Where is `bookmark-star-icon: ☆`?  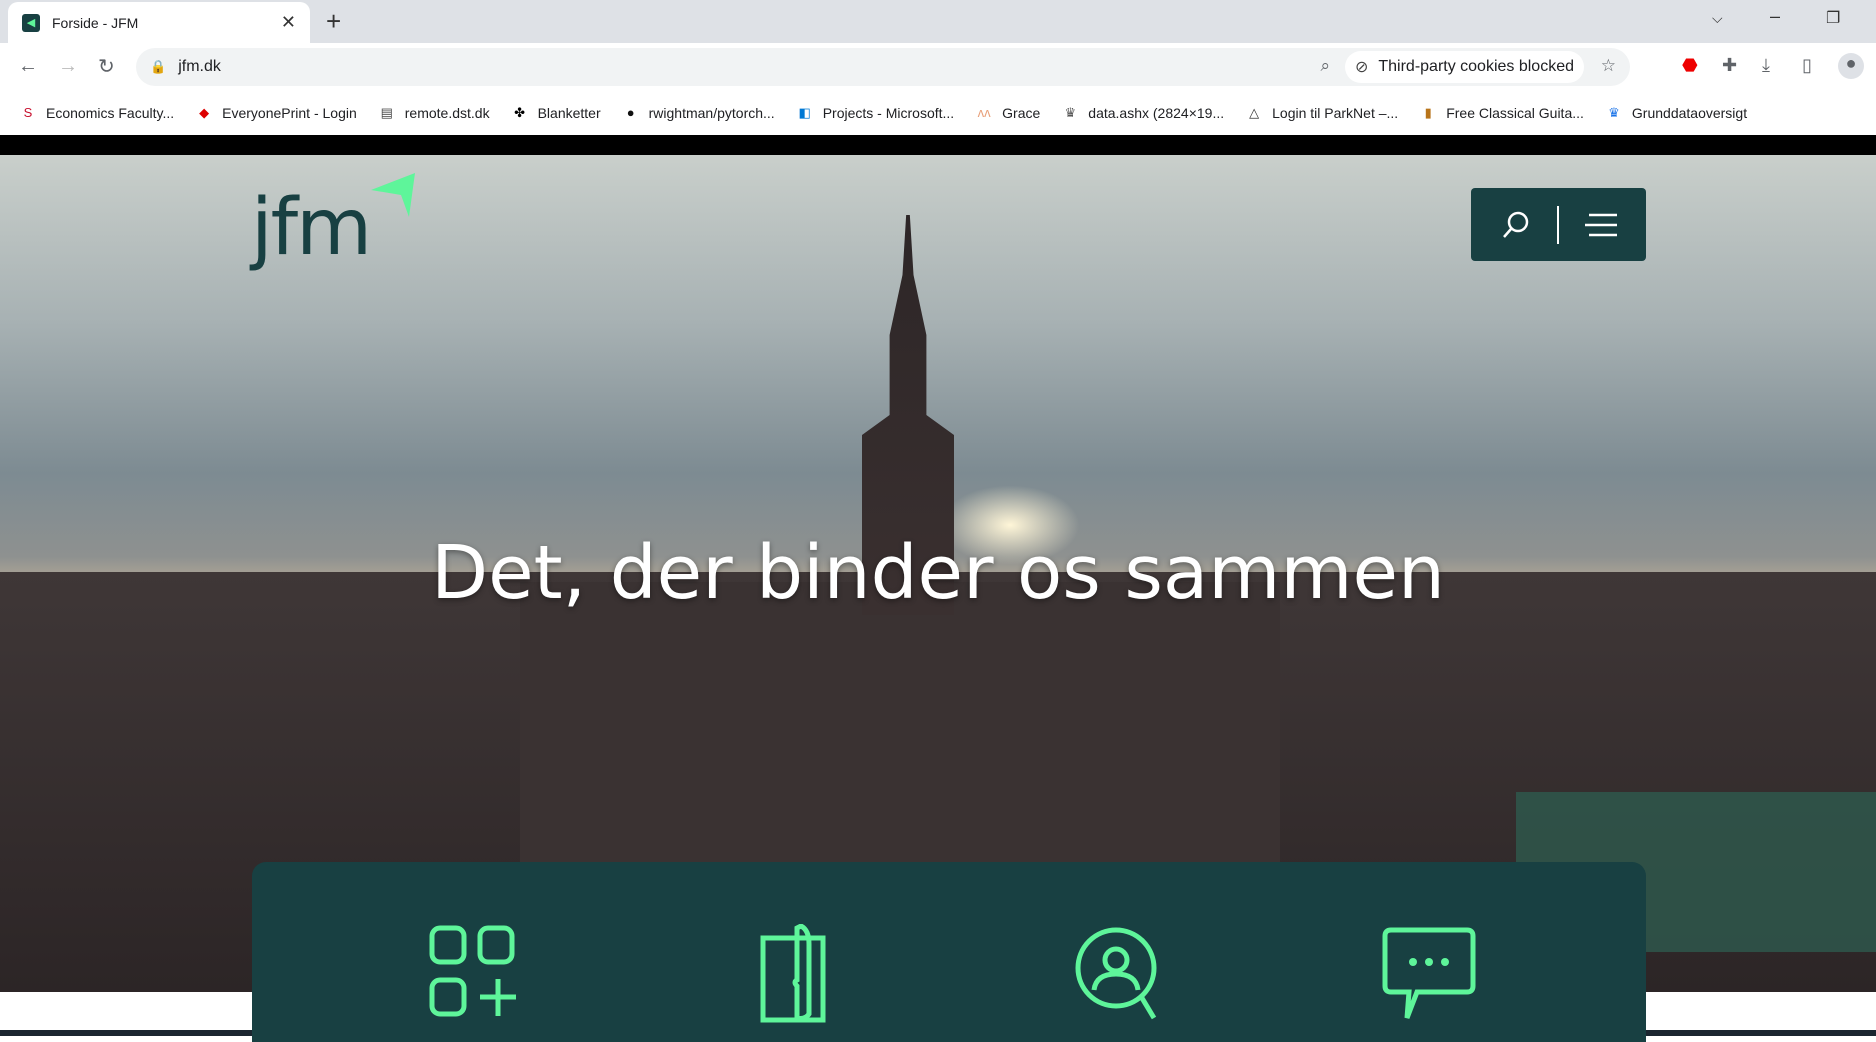 bookmark-star-icon: ☆ is located at coordinates (1608, 66).